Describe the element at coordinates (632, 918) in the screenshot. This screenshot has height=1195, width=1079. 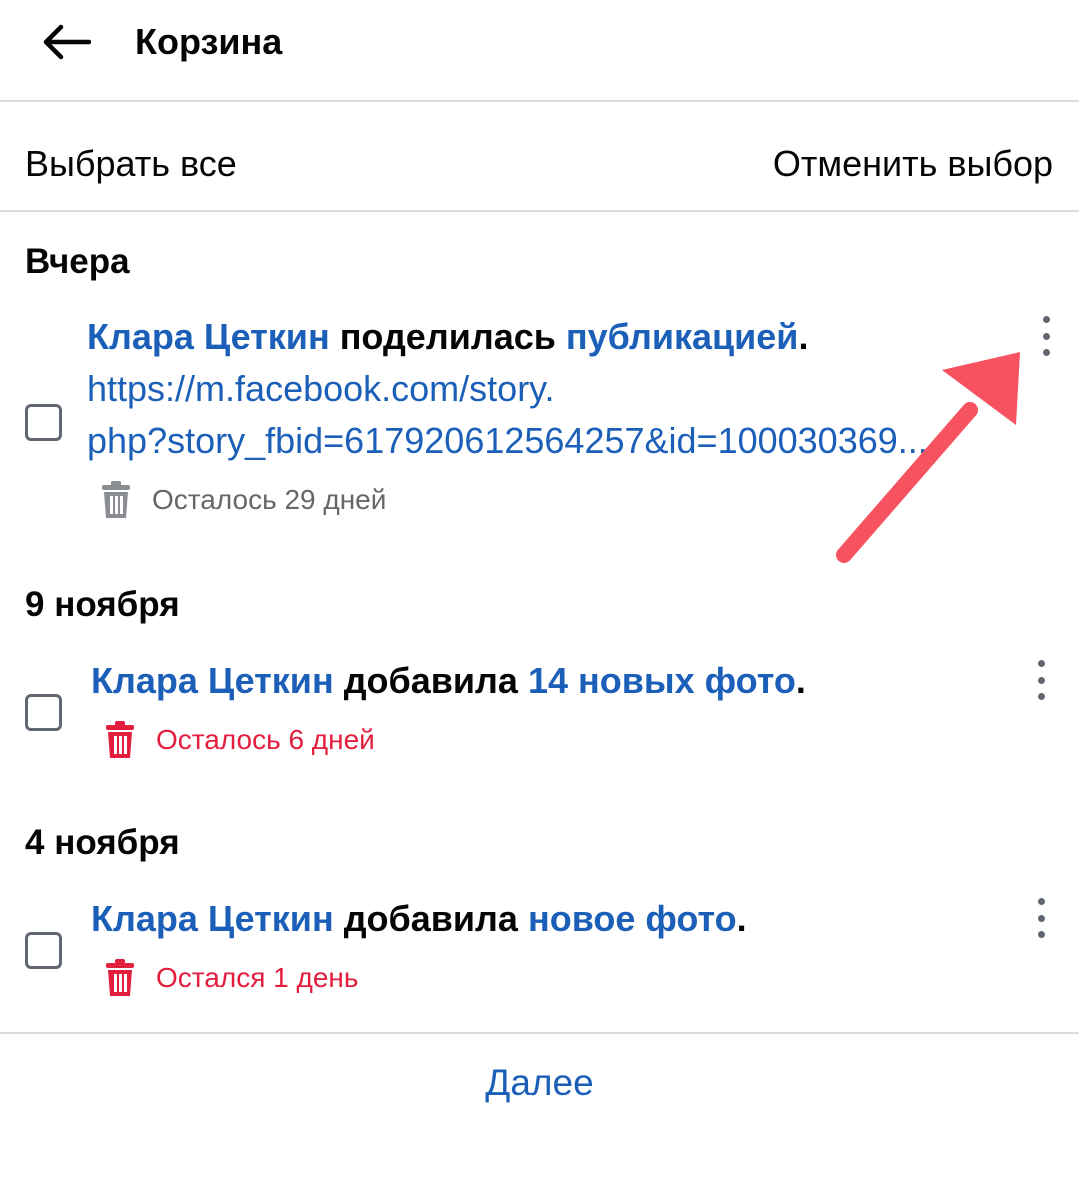
I see `object-link: новое фото` at that location.